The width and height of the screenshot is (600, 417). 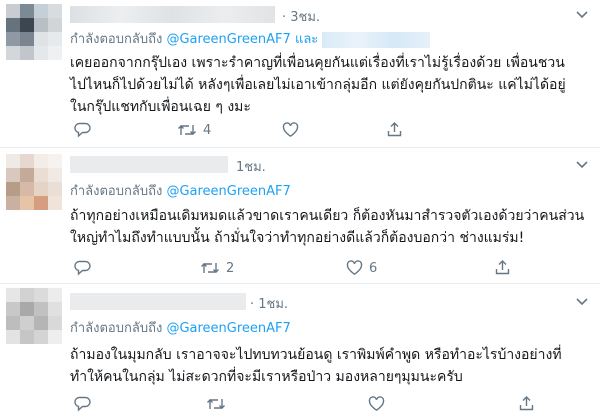 I want to click on and-label: และ, so click(x=306, y=39).